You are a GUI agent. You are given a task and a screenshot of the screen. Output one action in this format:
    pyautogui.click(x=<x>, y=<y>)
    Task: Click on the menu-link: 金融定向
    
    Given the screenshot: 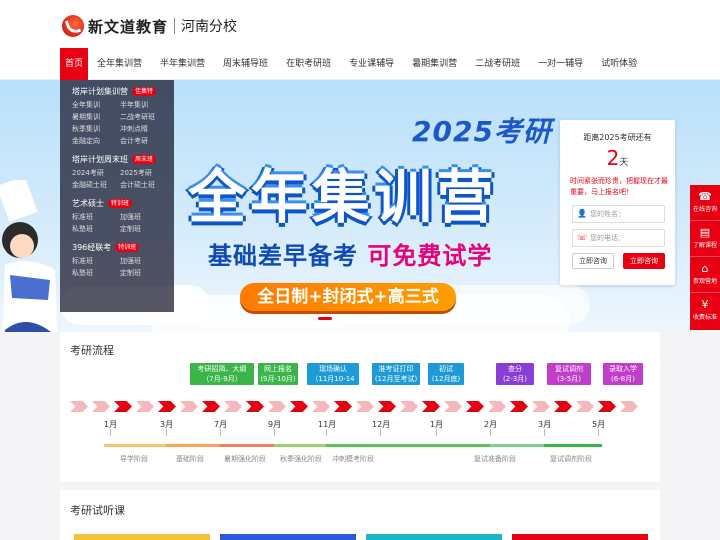 What is the action you would take?
    pyautogui.click(x=96, y=141)
    